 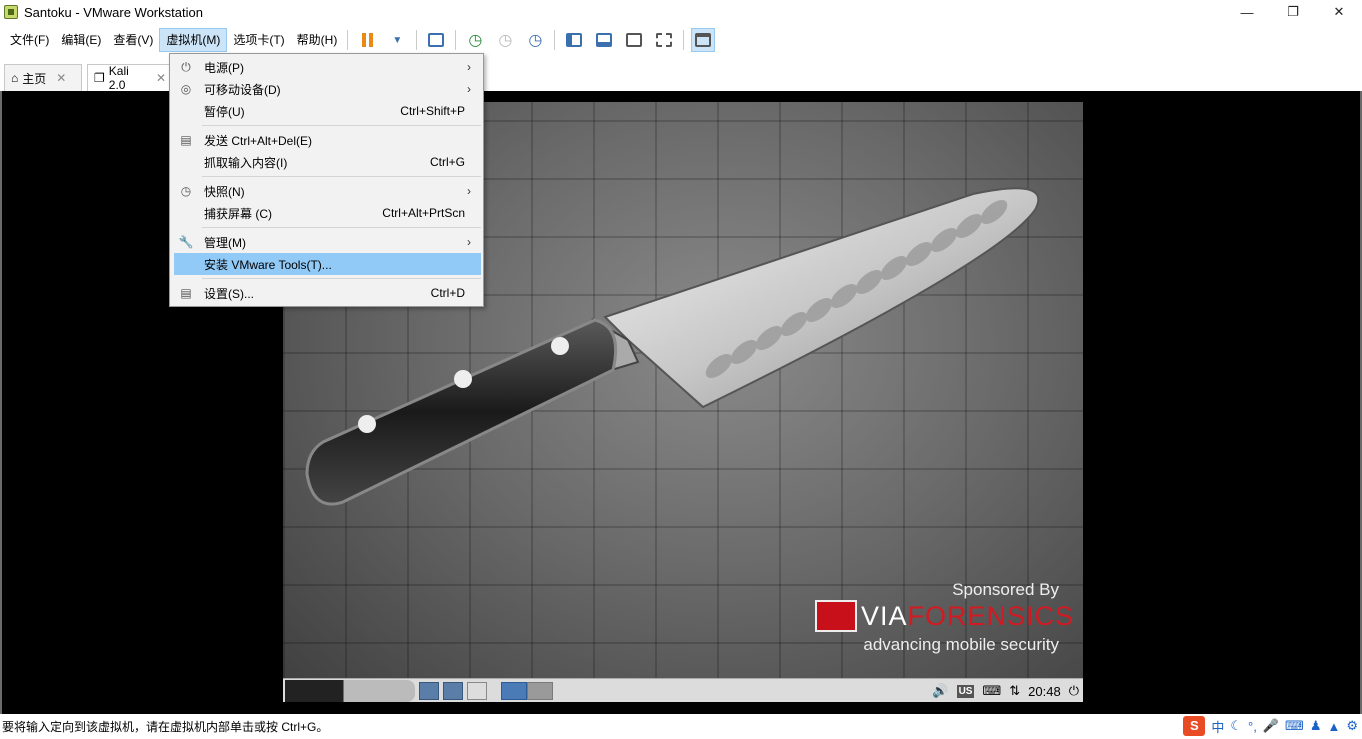 I want to click on menu-help: 帮助(H), so click(x=317, y=40).